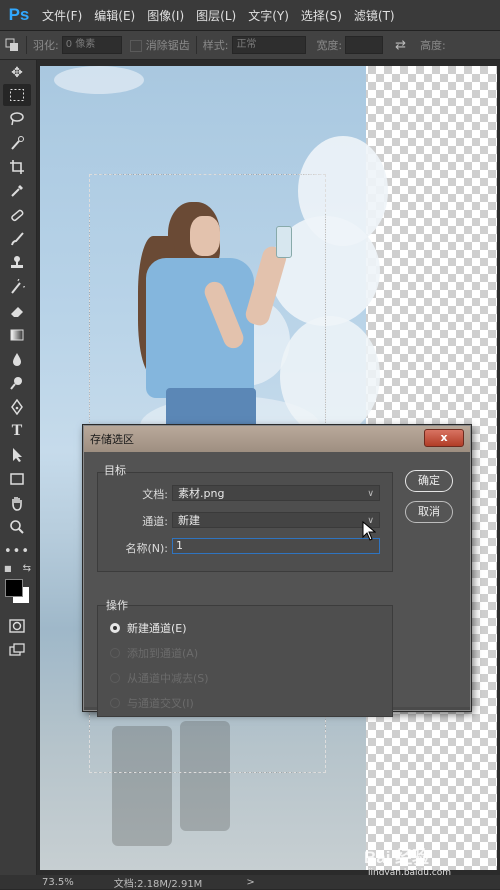 The image size is (500, 890). I want to click on color-swatches: ■ ⇆, so click(18, 586).